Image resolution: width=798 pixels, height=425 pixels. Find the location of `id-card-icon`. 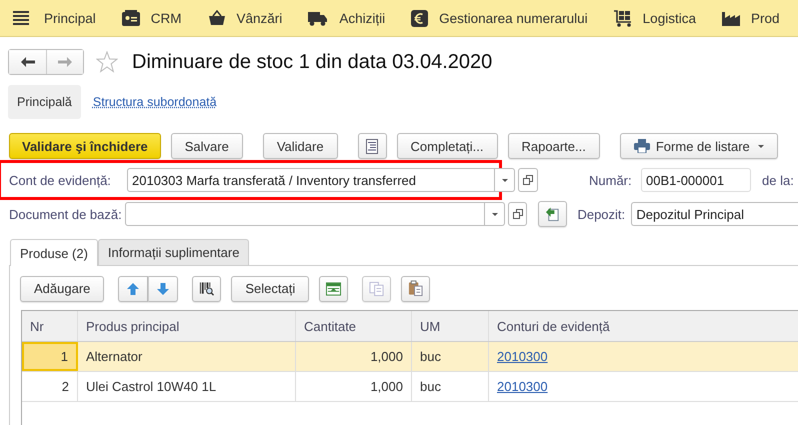

id-card-icon is located at coordinates (131, 18).